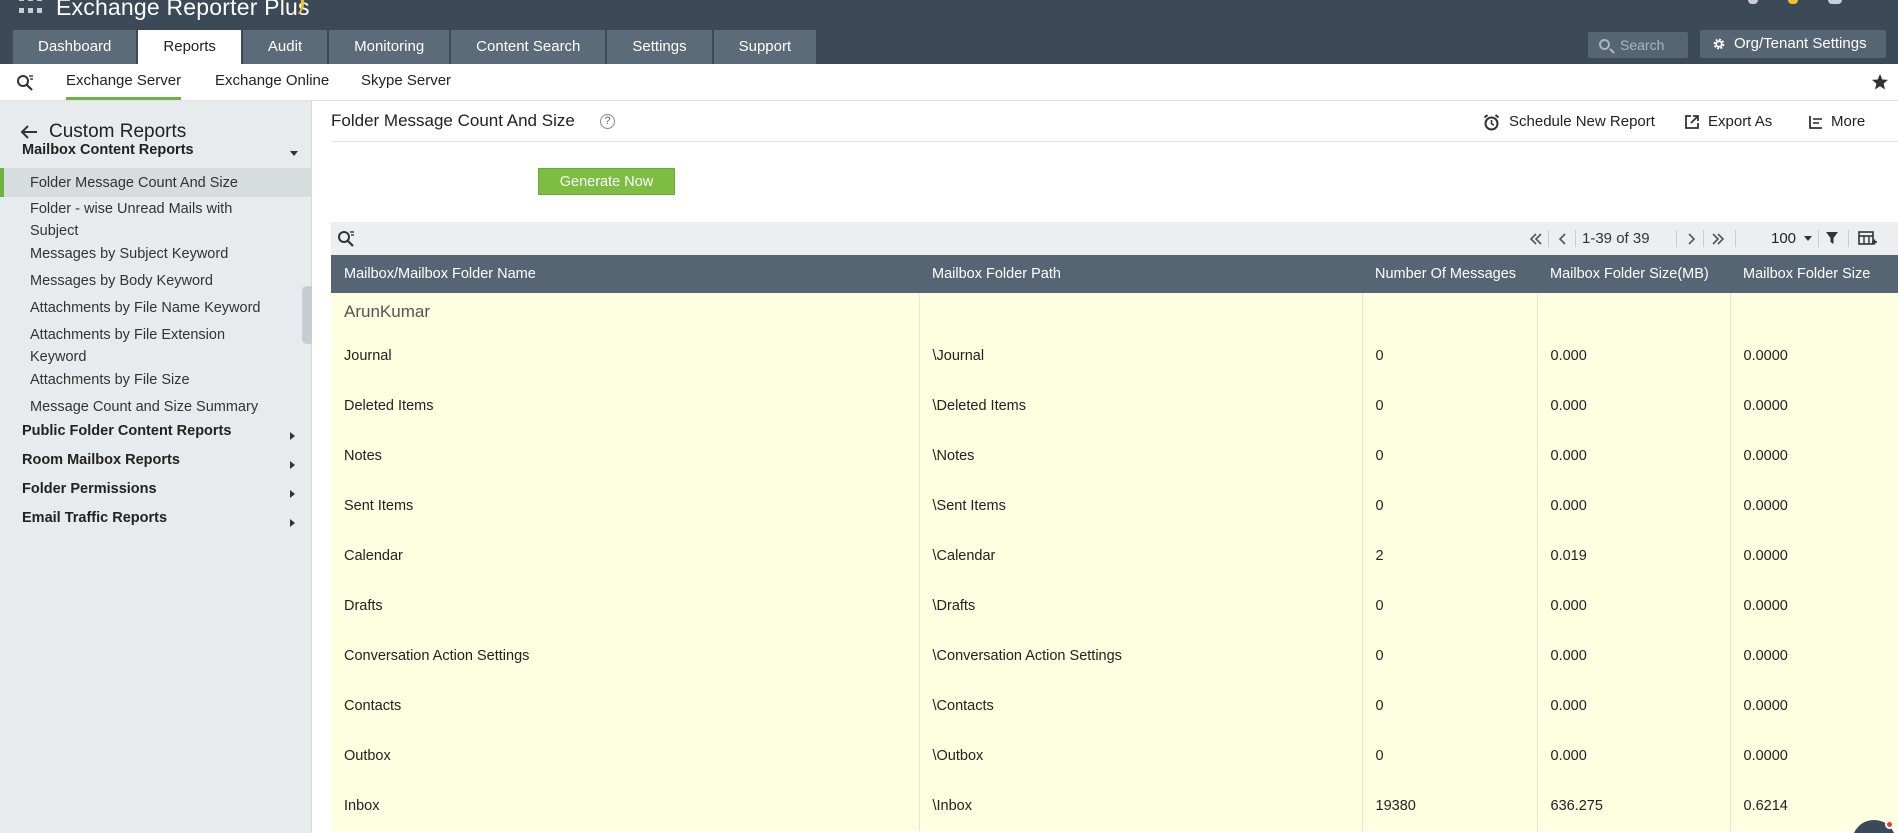 This screenshot has width=1898, height=833. Describe the element at coordinates (155, 254) in the screenshot. I see `sidebar-item-subject-keyword: Messages by Subject Keyword` at that location.